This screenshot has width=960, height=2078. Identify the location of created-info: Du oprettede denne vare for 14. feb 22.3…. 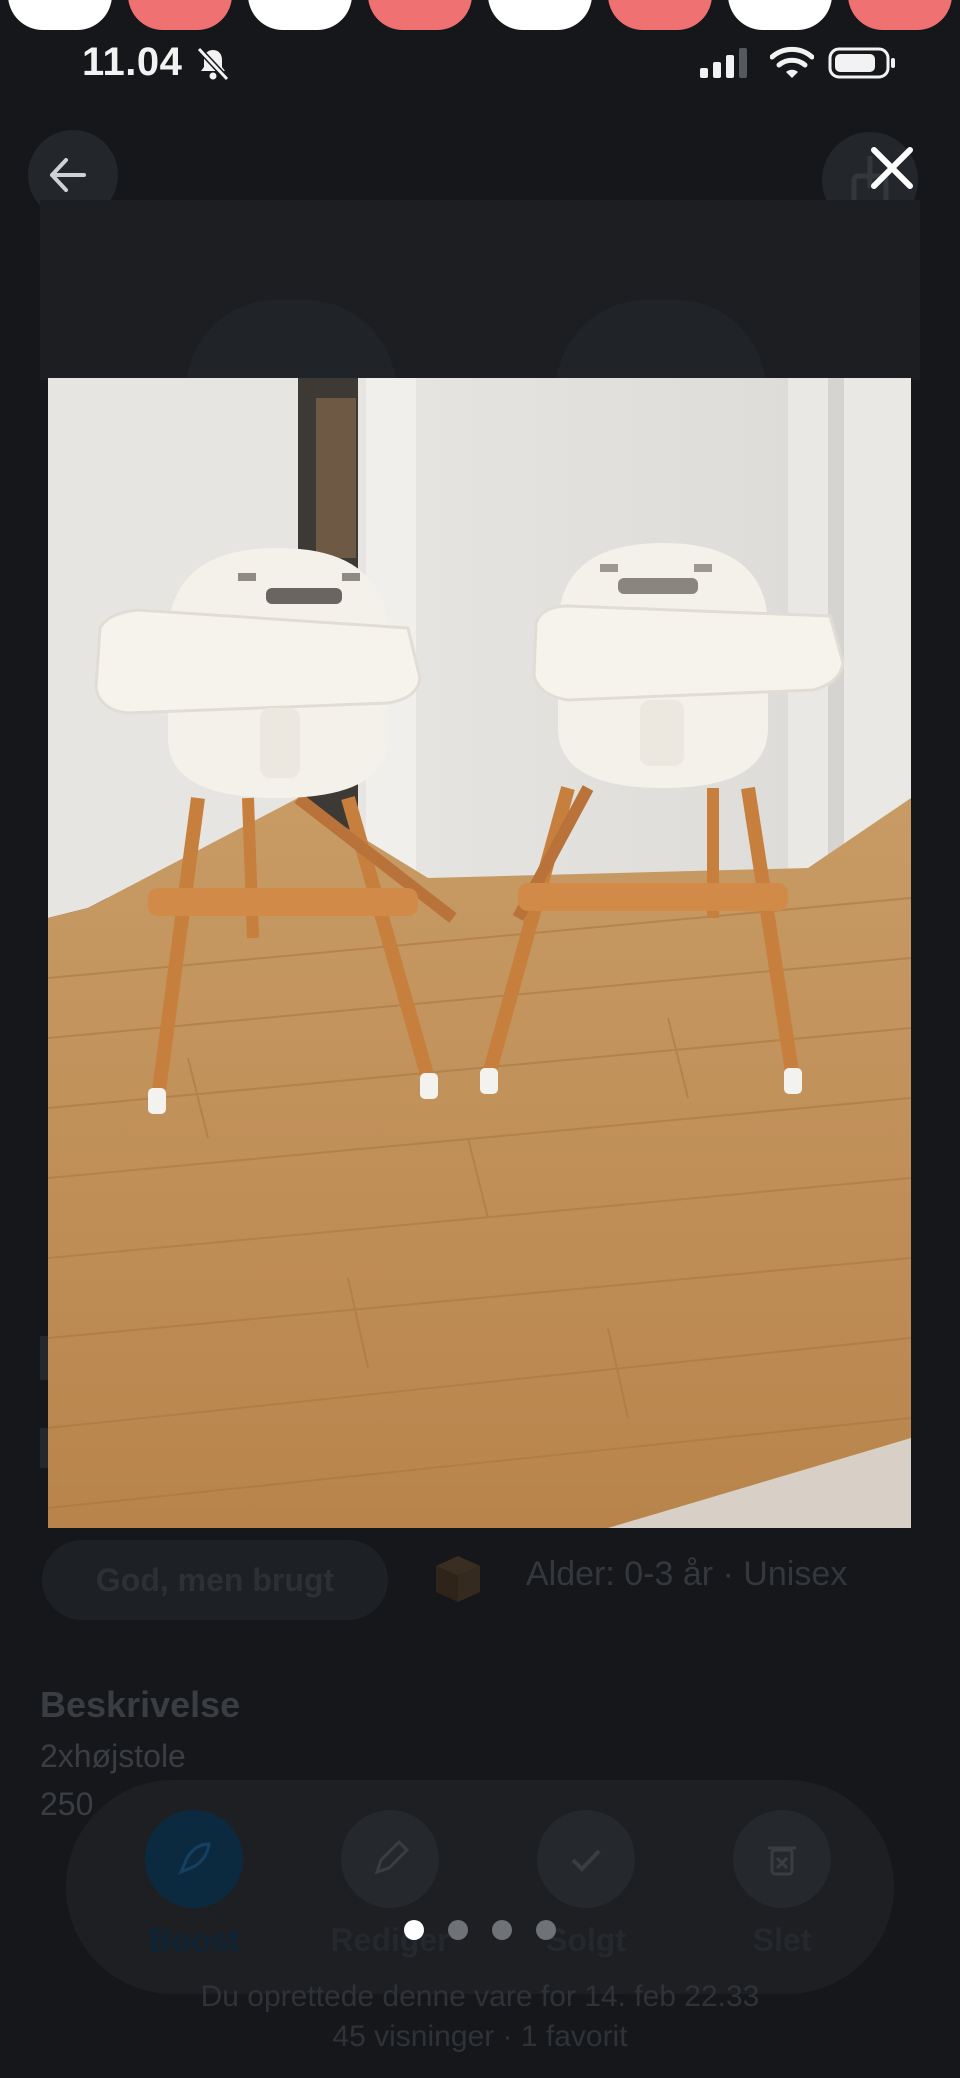
(480, 1996).